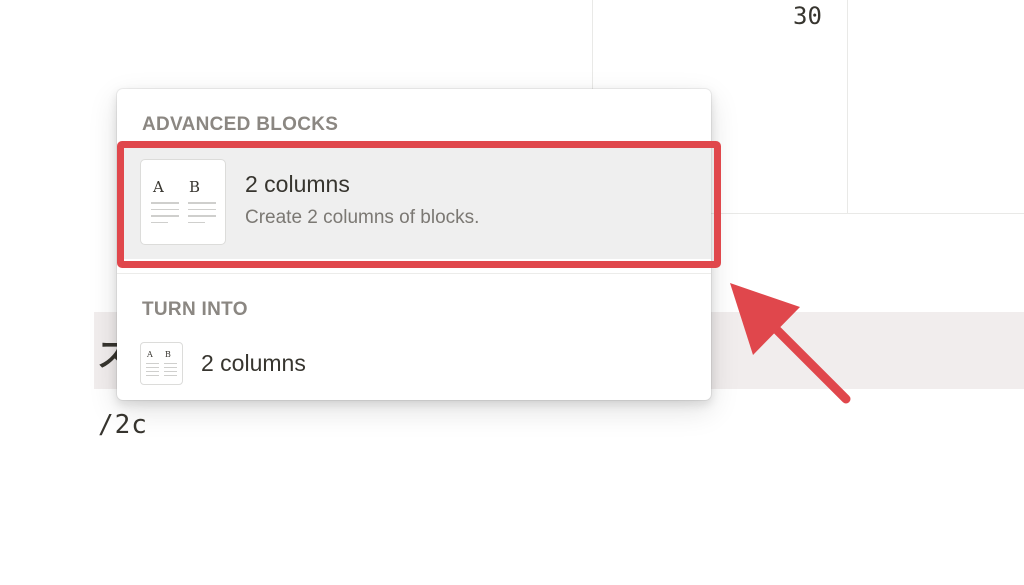 The image size is (1024, 585). I want to click on table-cell-value: 30, so click(807, 16).